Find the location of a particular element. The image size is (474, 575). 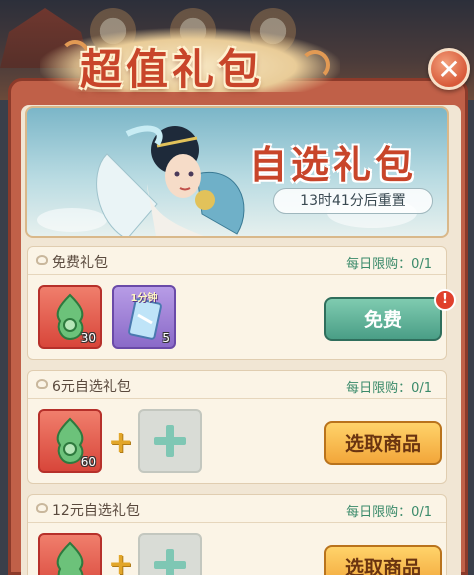

reset-timer: 13时41分后重置 is located at coordinates (353, 201).